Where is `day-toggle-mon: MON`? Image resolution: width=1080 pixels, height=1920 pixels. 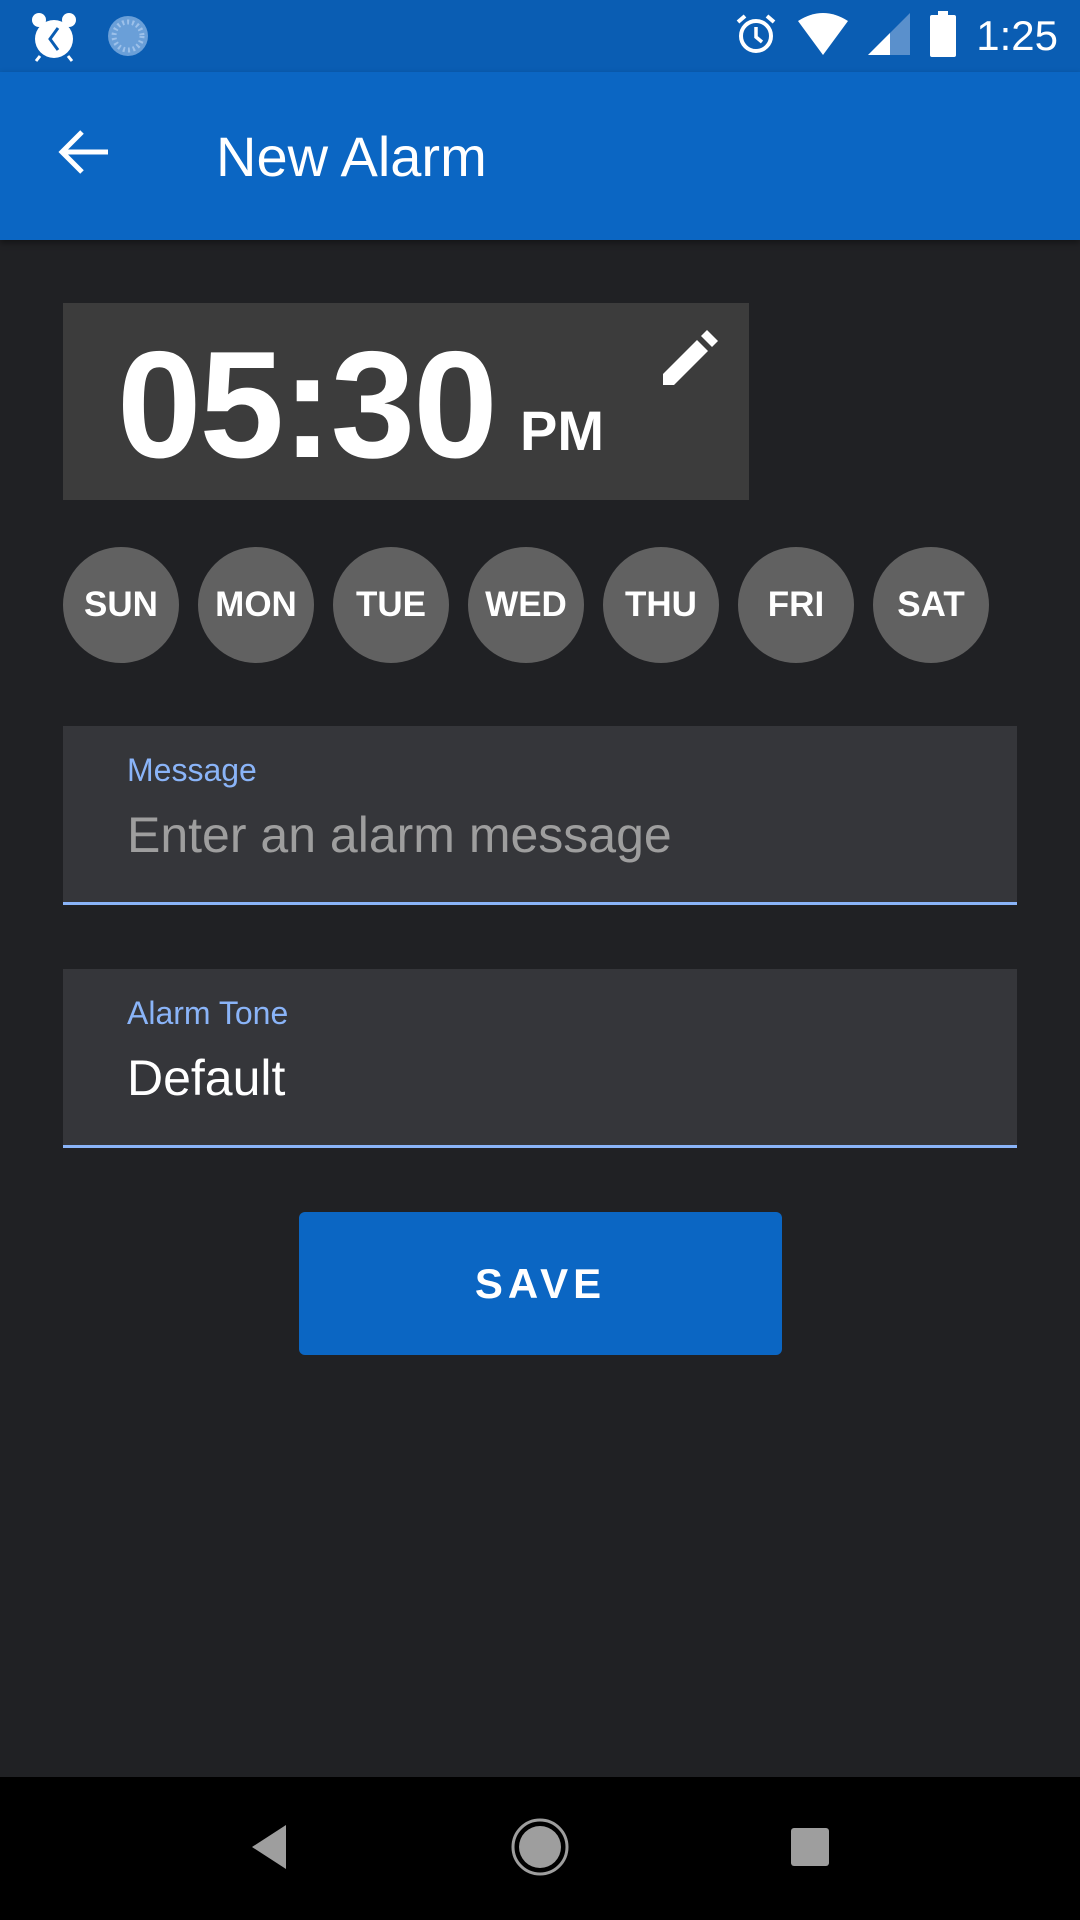 day-toggle-mon: MON is located at coordinates (256, 605).